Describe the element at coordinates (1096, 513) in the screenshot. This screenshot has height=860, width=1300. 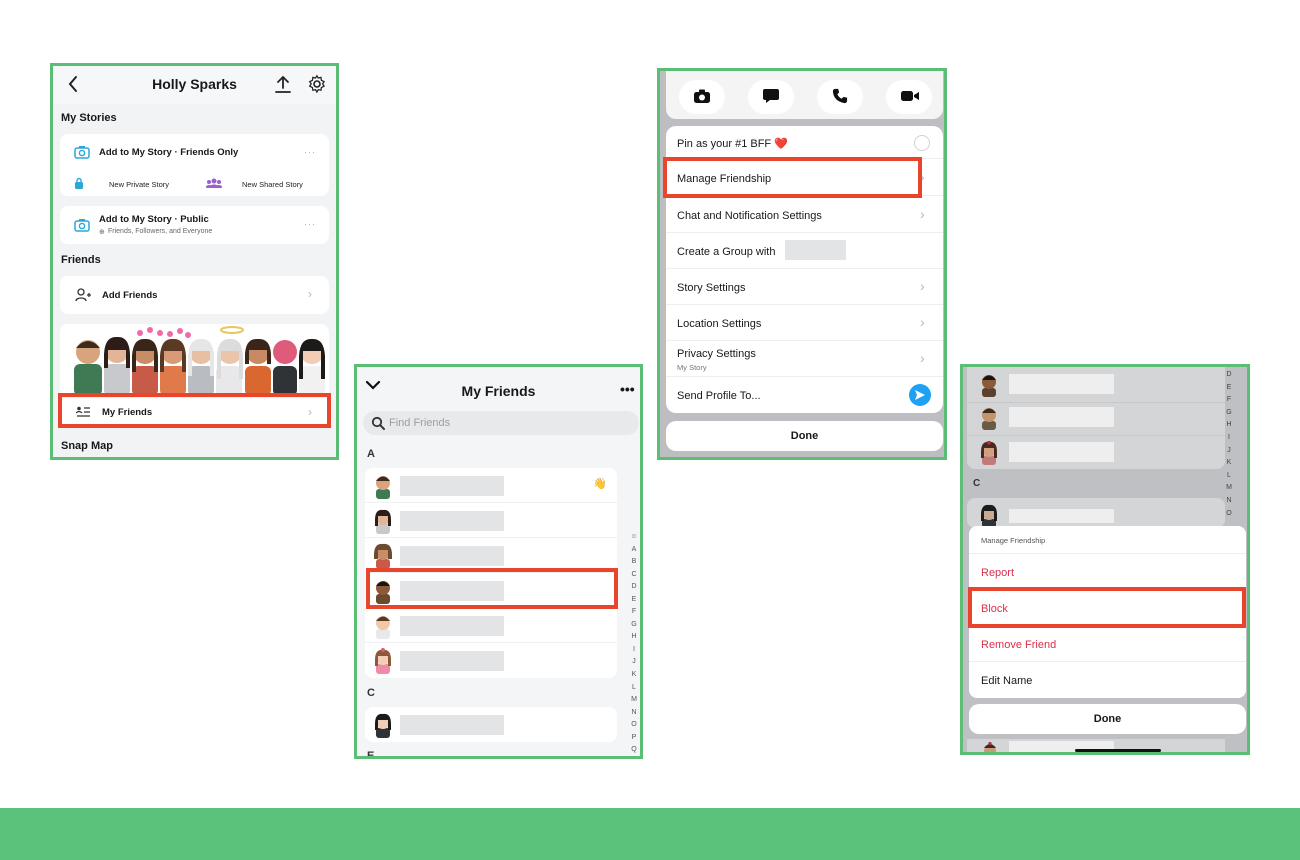
I see `dimmed-friends-list-c` at that location.